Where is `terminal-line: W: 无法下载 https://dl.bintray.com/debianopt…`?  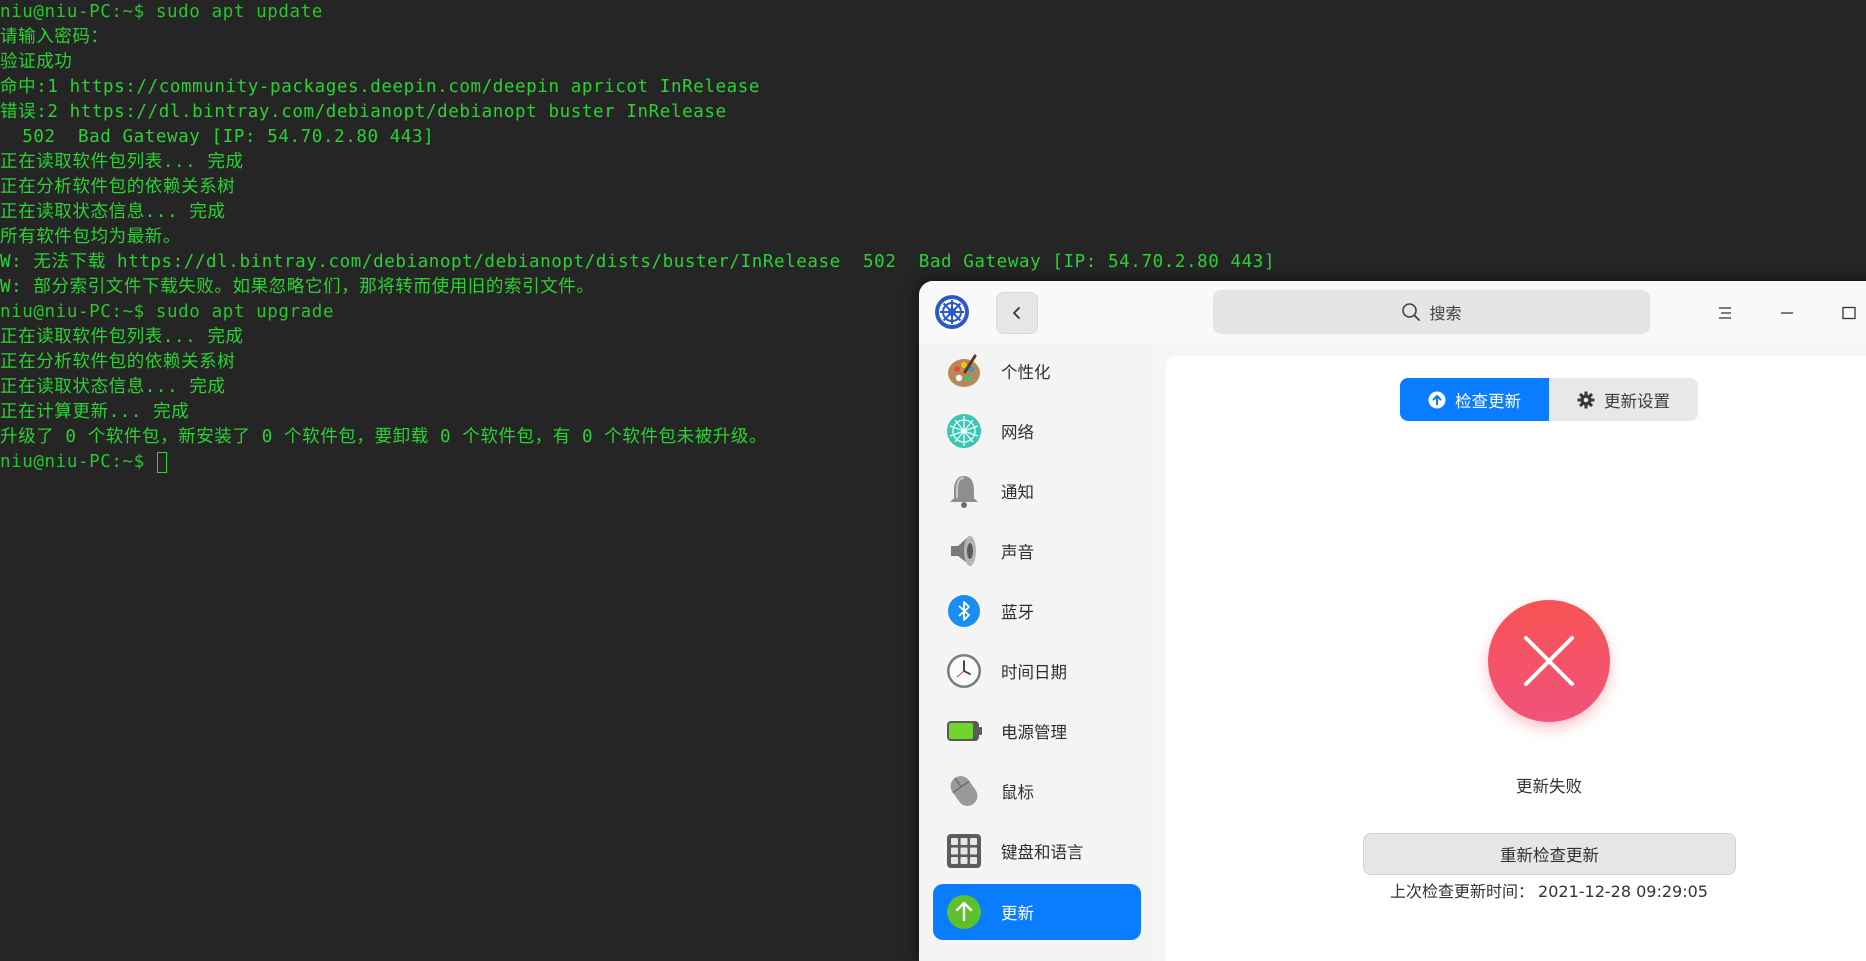
terminal-line: W: 无法下载 https://dl.bintray.com/debianopt… is located at coordinates (638, 262).